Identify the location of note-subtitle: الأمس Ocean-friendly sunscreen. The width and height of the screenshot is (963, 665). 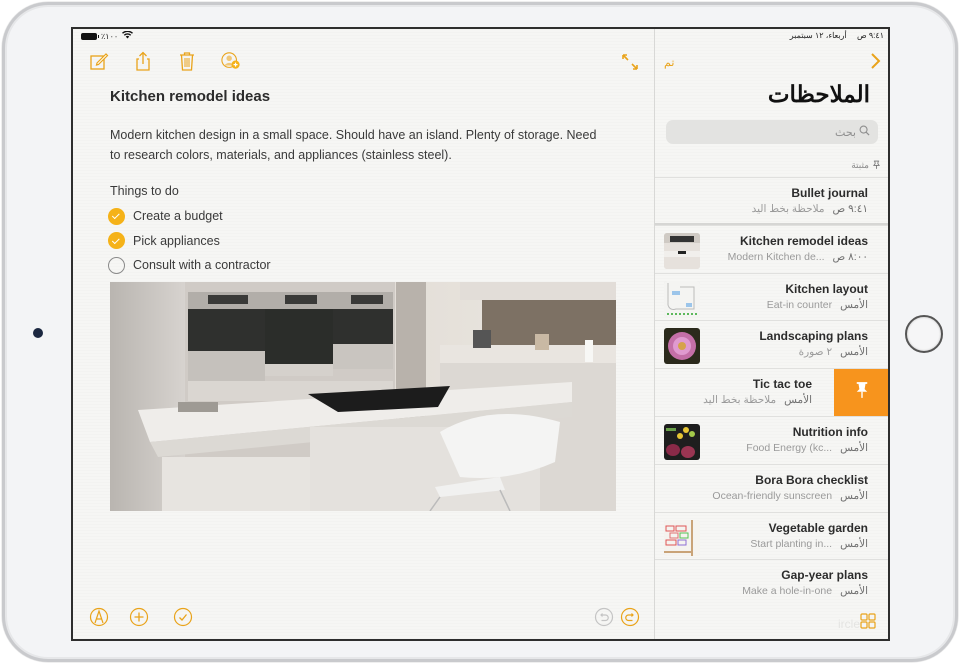
(790, 496).